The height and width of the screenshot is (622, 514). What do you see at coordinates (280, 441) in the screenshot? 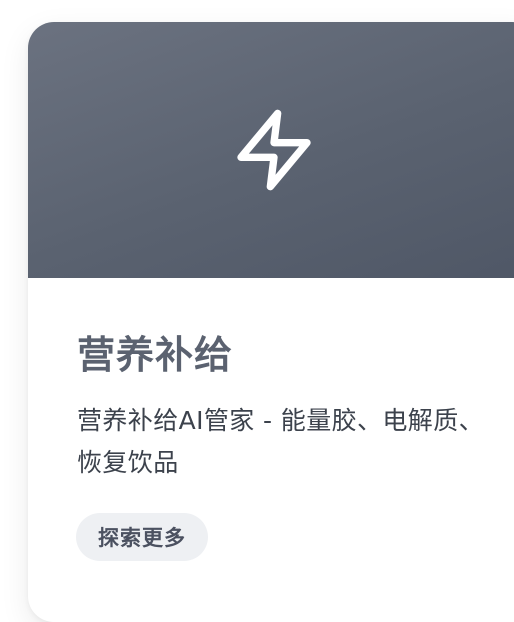
I see `card-description: 营养补给AI管家 - 能量胶、电解质、恢复饮品` at bounding box center [280, 441].